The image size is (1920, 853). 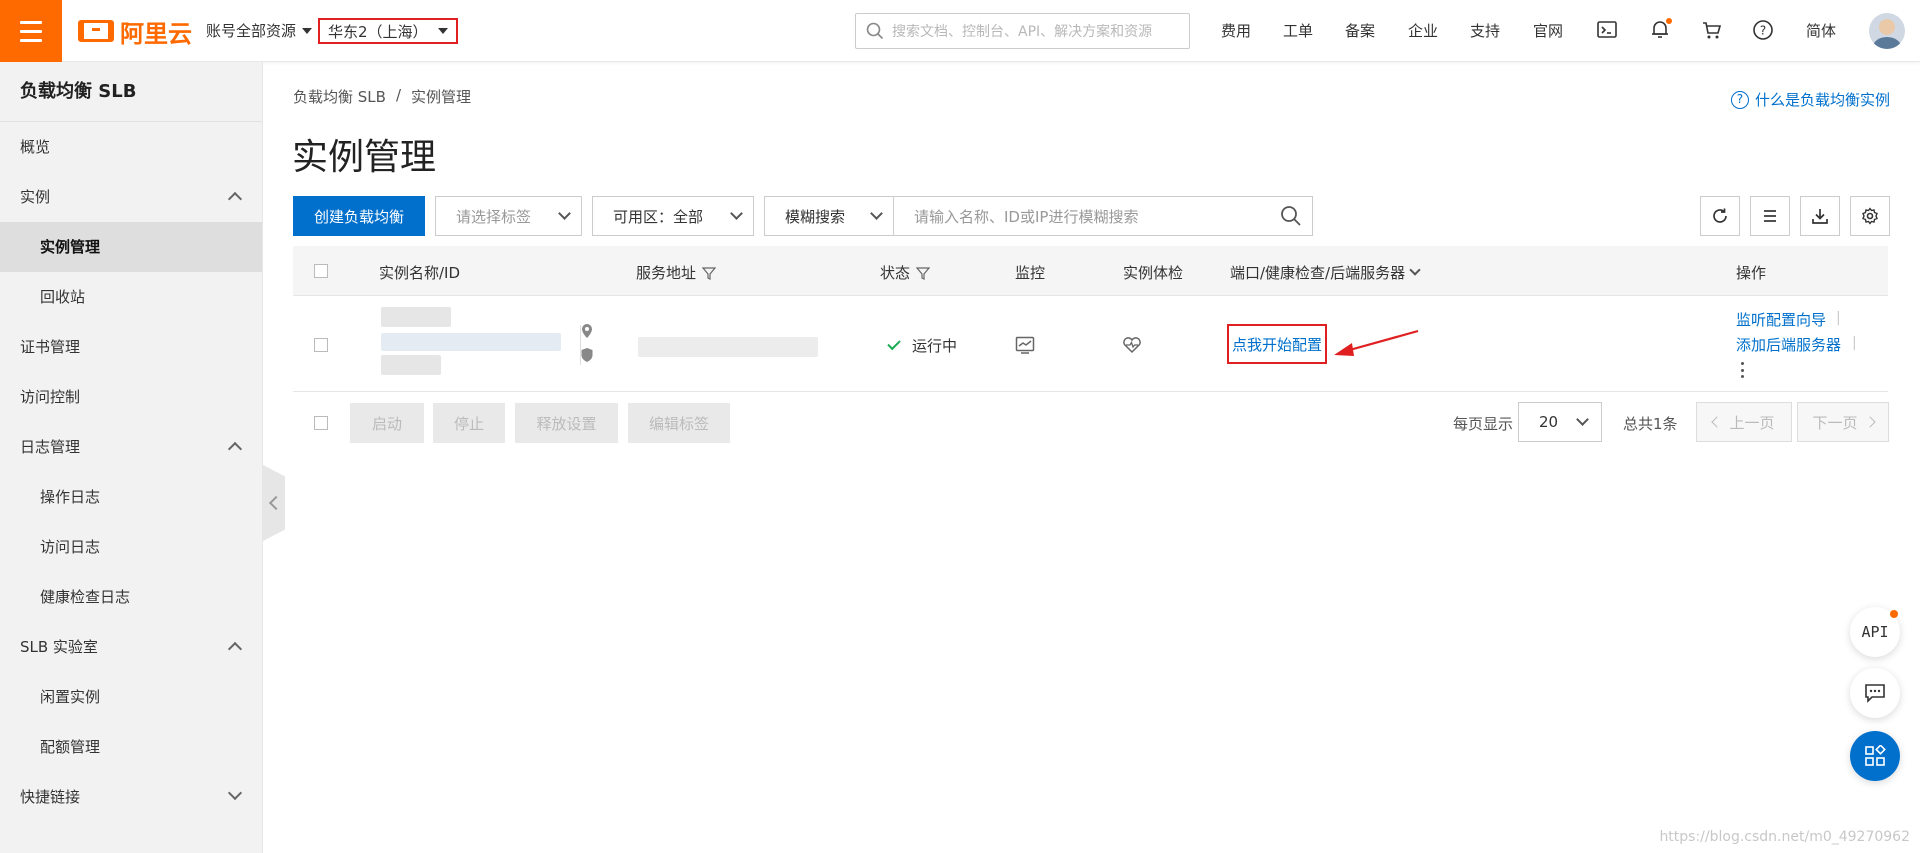 I want to click on page-title: 实例管理, so click(x=364, y=157).